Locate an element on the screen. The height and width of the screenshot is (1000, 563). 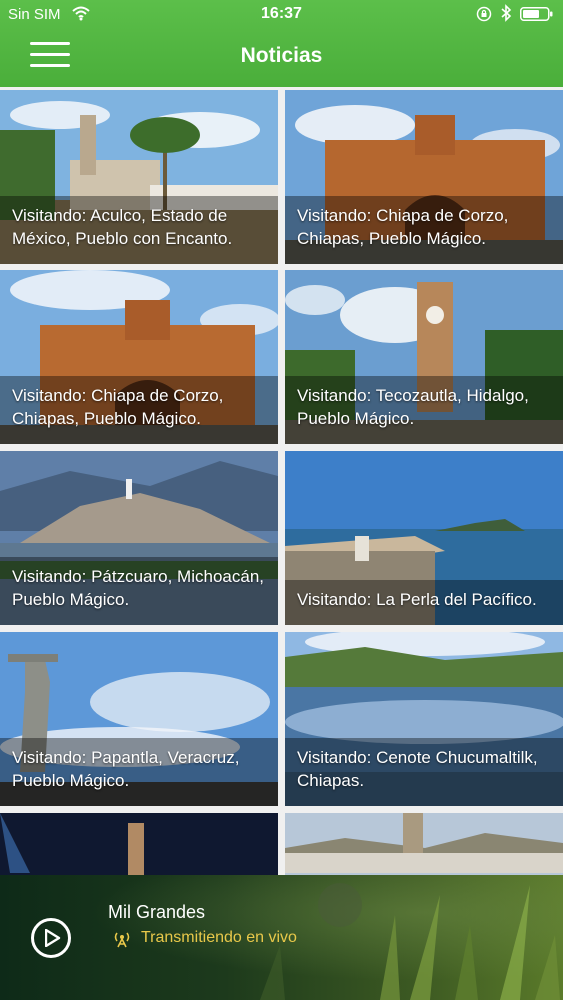
play-button is located at coordinates (51, 938).